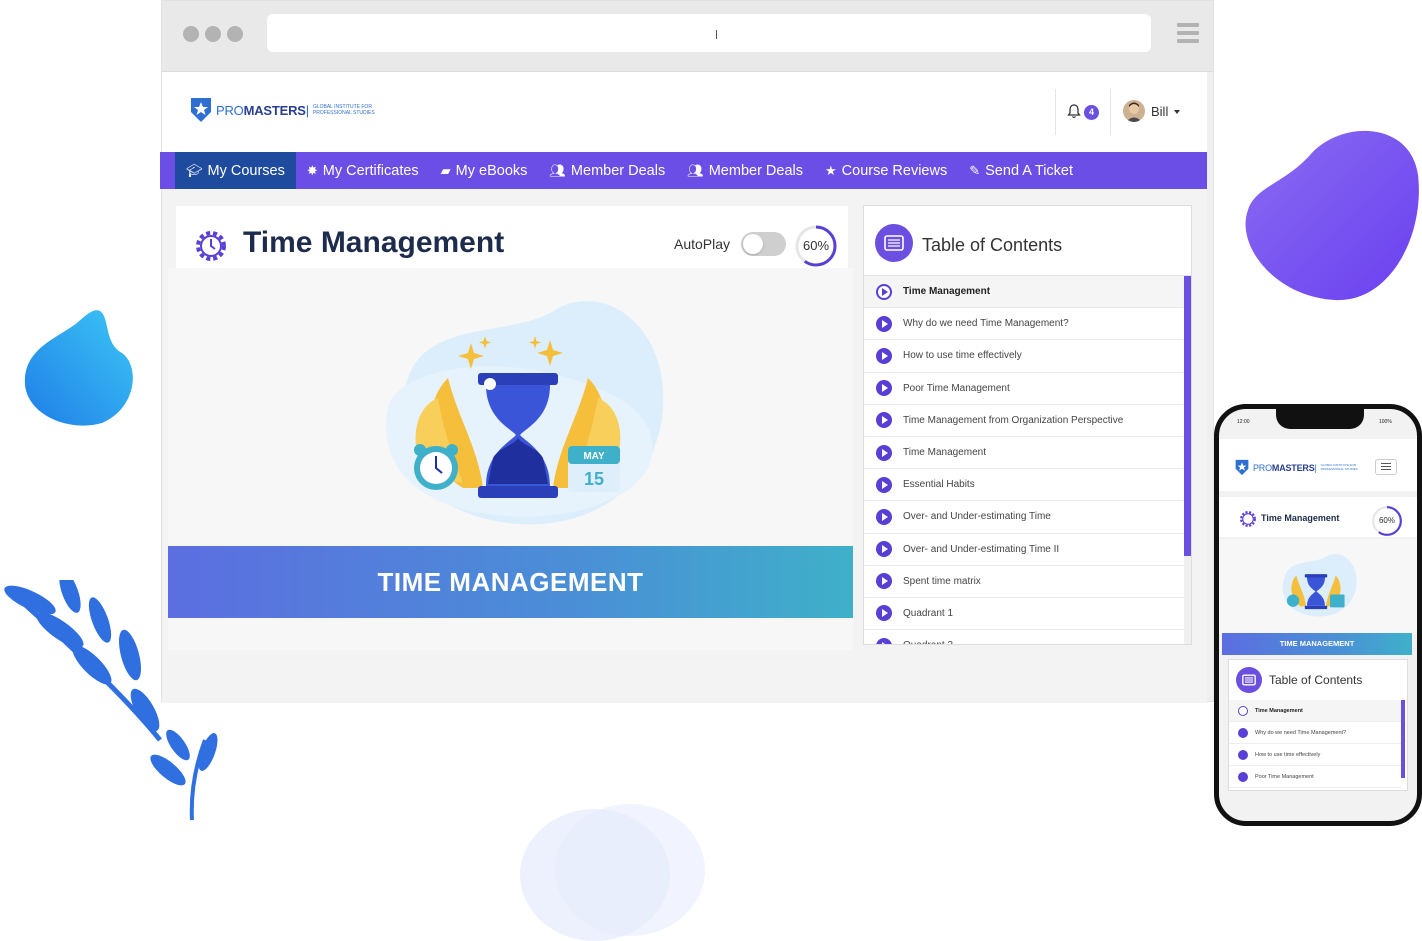 The height and width of the screenshot is (941, 1422). I want to click on toc-item-label: Quadrant 3, so click(928, 642).